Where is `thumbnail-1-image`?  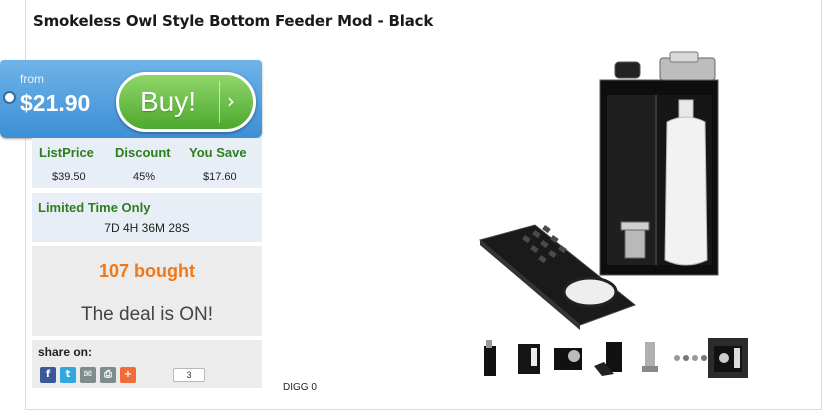 thumbnail-1-image is located at coordinates (490, 358).